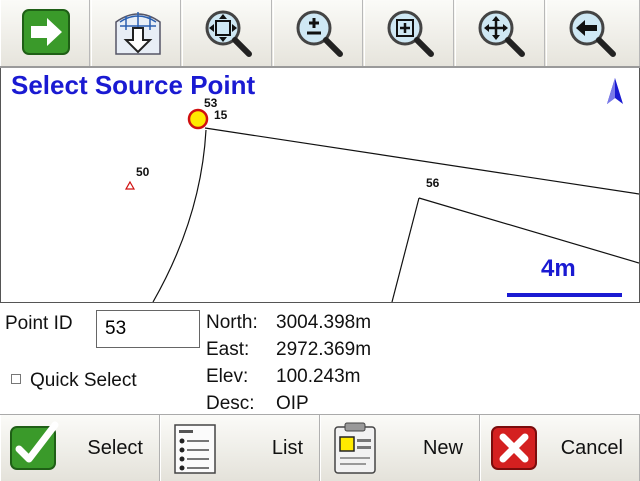 The height and width of the screenshot is (481, 640). I want to click on import-globe-button, so click(136, 33).